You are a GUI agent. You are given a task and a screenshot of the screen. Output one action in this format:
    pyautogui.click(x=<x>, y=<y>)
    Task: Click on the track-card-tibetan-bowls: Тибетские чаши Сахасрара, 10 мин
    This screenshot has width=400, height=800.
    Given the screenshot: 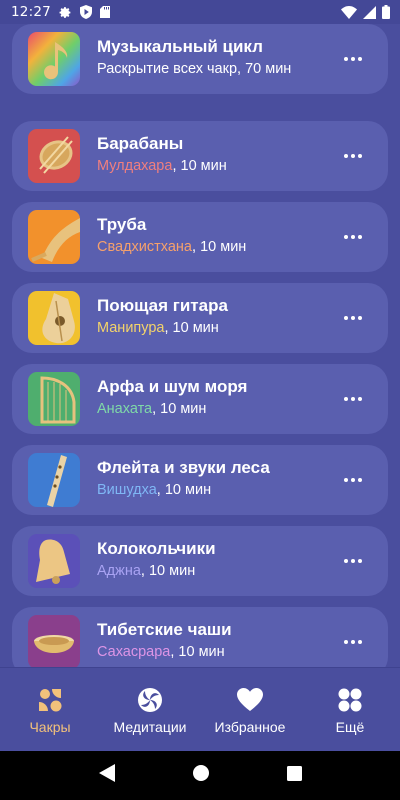 What is the action you would take?
    pyautogui.click(x=200, y=637)
    